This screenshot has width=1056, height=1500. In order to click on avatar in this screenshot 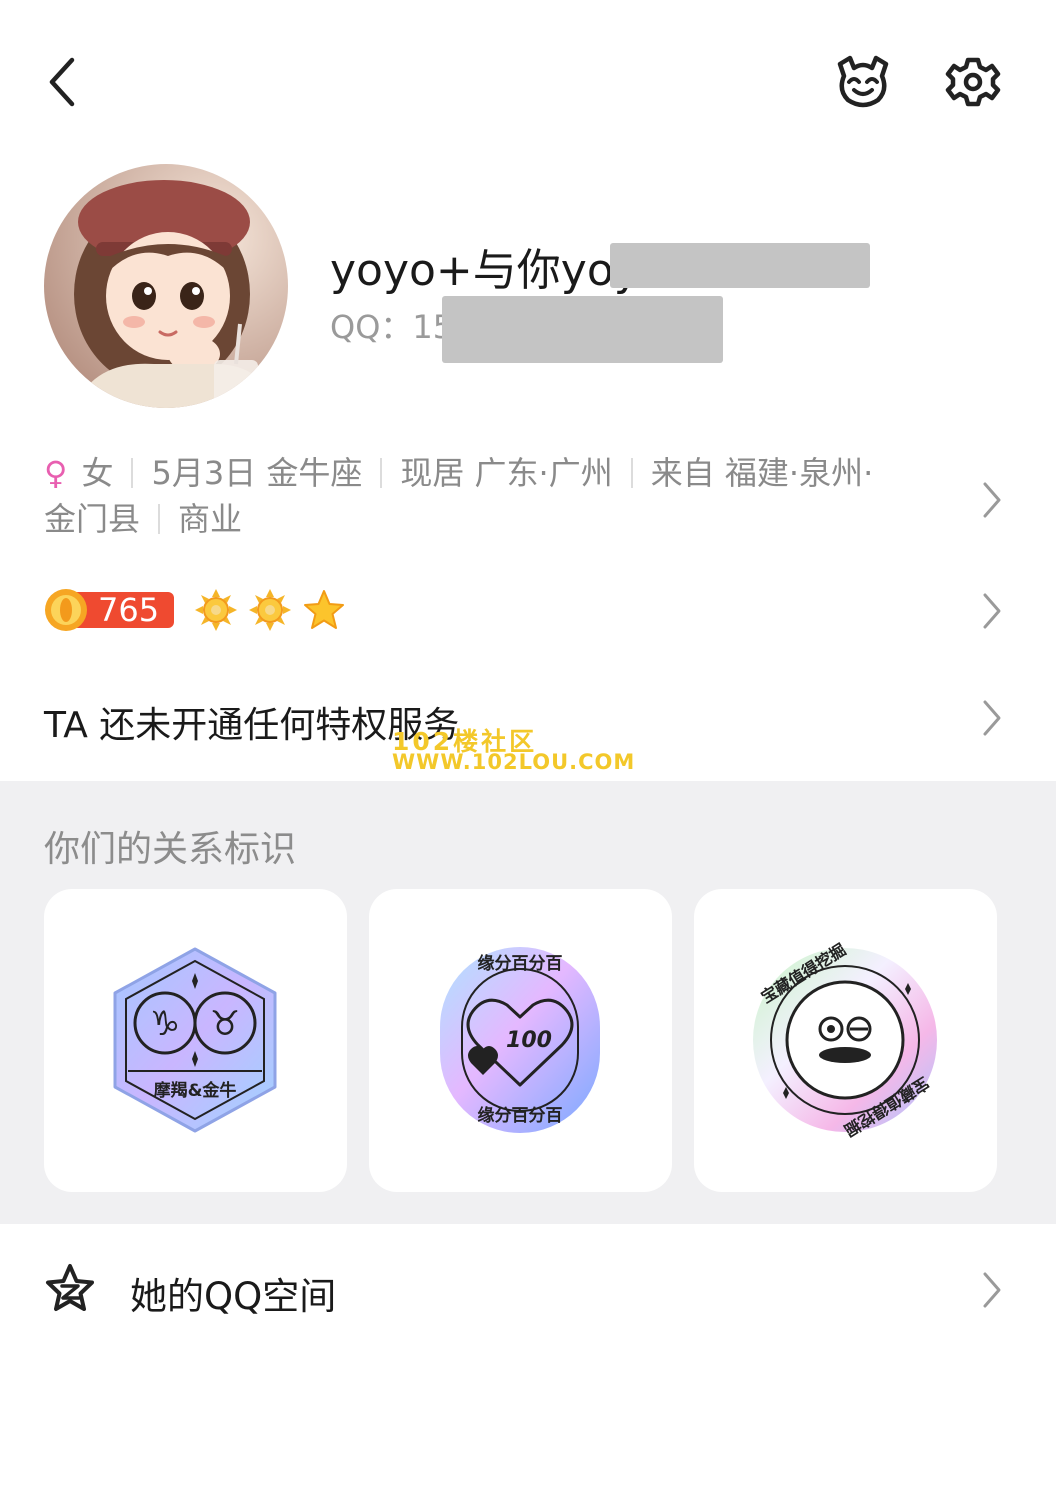, I will do `click(166, 286)`.